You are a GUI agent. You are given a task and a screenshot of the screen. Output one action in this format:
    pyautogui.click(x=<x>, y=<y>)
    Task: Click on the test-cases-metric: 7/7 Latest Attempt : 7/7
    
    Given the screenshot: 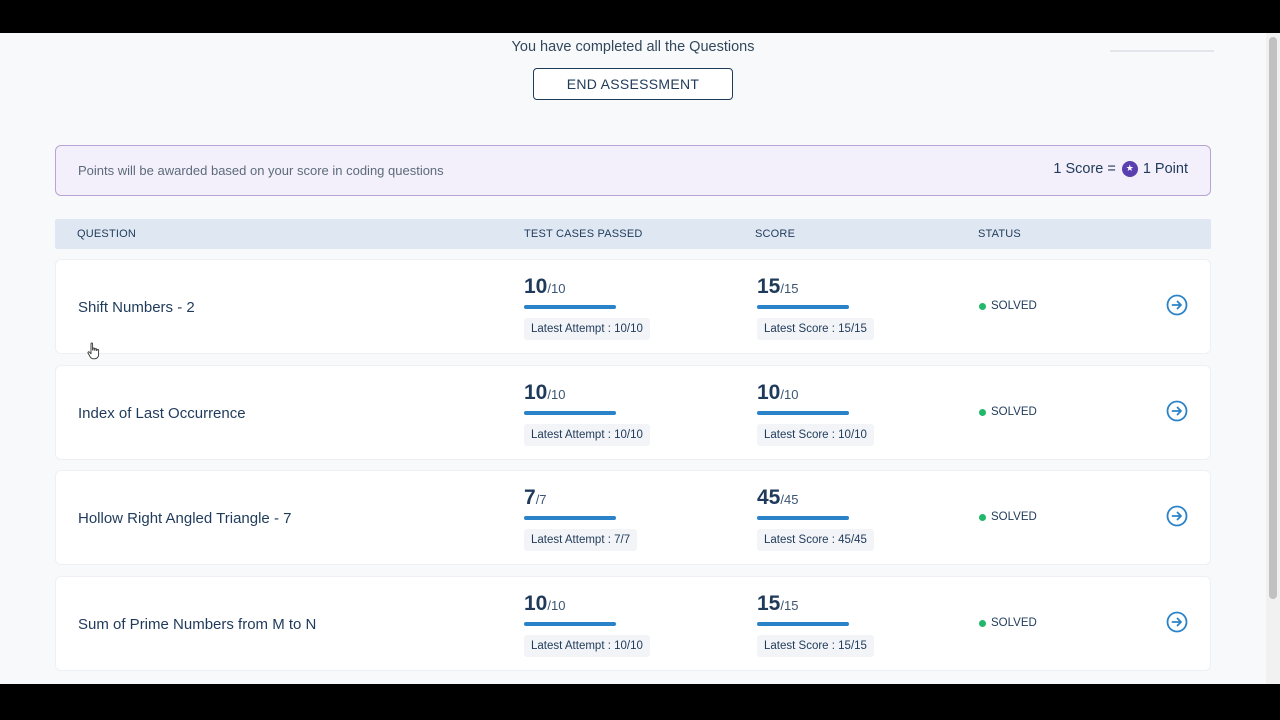 What is the action you would take?
    pyautogui.click(x=581, y=518)
    